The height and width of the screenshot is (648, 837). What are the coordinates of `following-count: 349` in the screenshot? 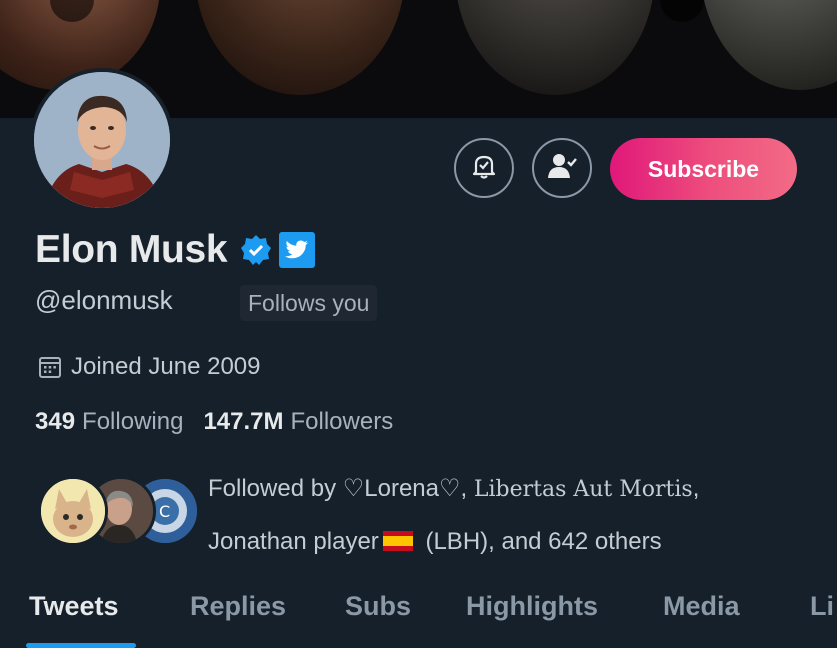 It's located at (55, 421).